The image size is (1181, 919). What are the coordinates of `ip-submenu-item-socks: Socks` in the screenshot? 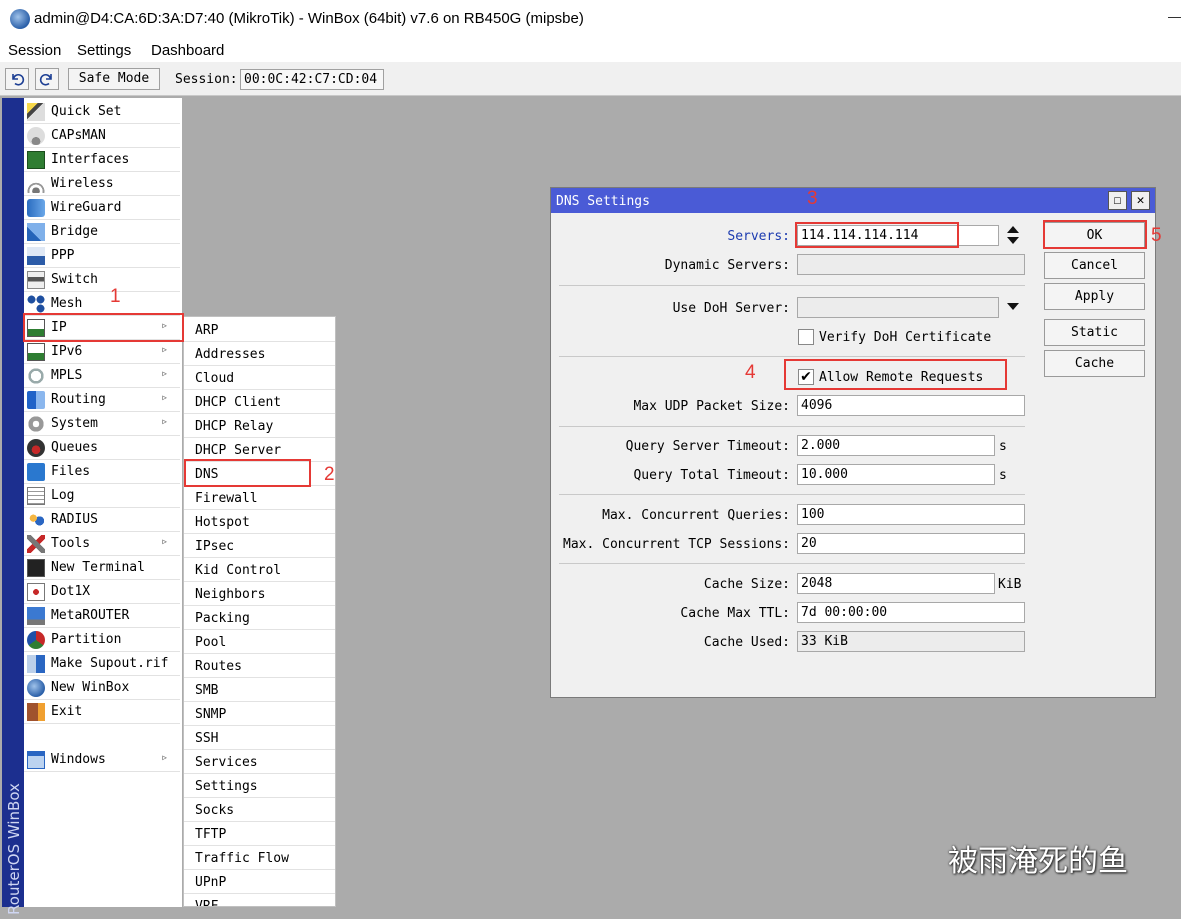 It's located at (259, 810).